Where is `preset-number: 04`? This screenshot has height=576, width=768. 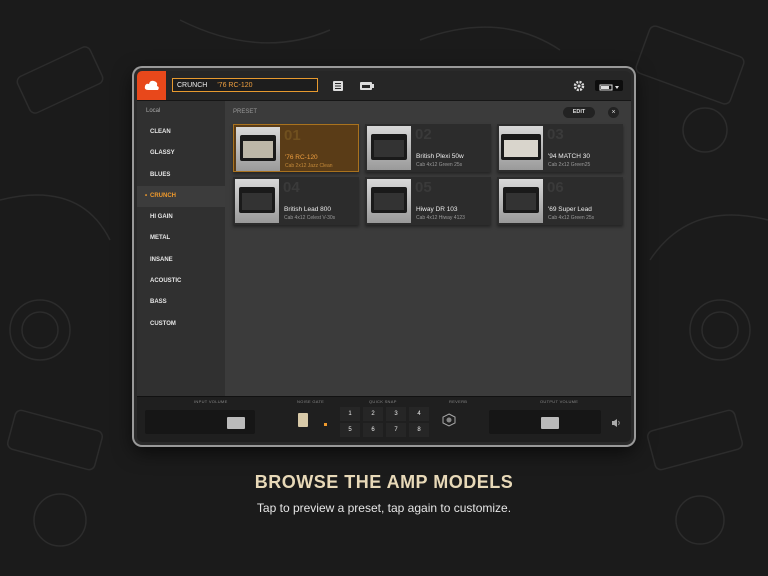
preset-number: 04 is located at coordinates (291, 187).